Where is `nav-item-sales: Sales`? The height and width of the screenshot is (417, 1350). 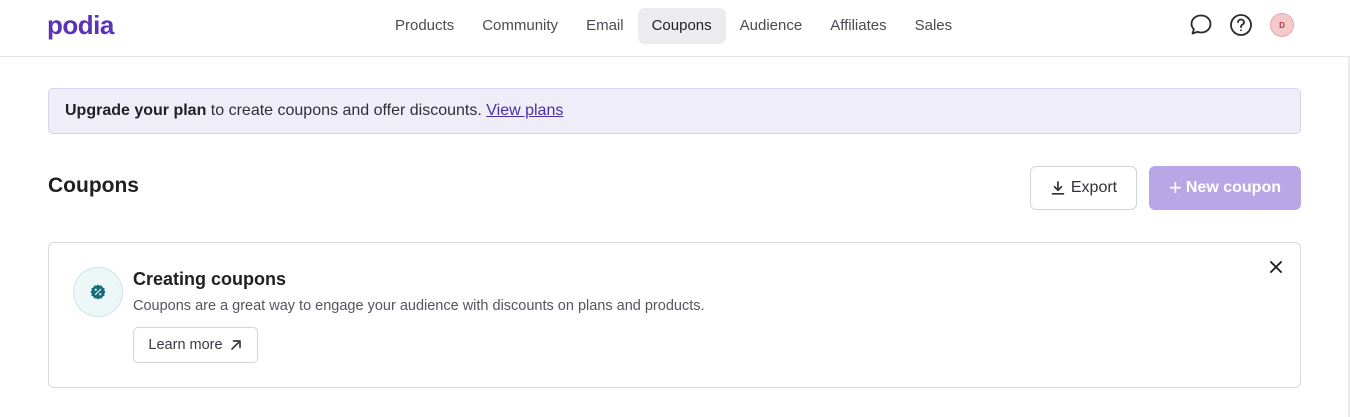
nav-item-sales: Sales is located at coordinates (934, 26).